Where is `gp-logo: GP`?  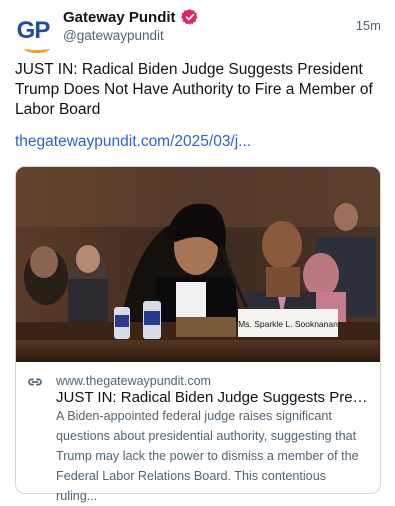 gp-logo: GP is located at coordinates (33, 30).